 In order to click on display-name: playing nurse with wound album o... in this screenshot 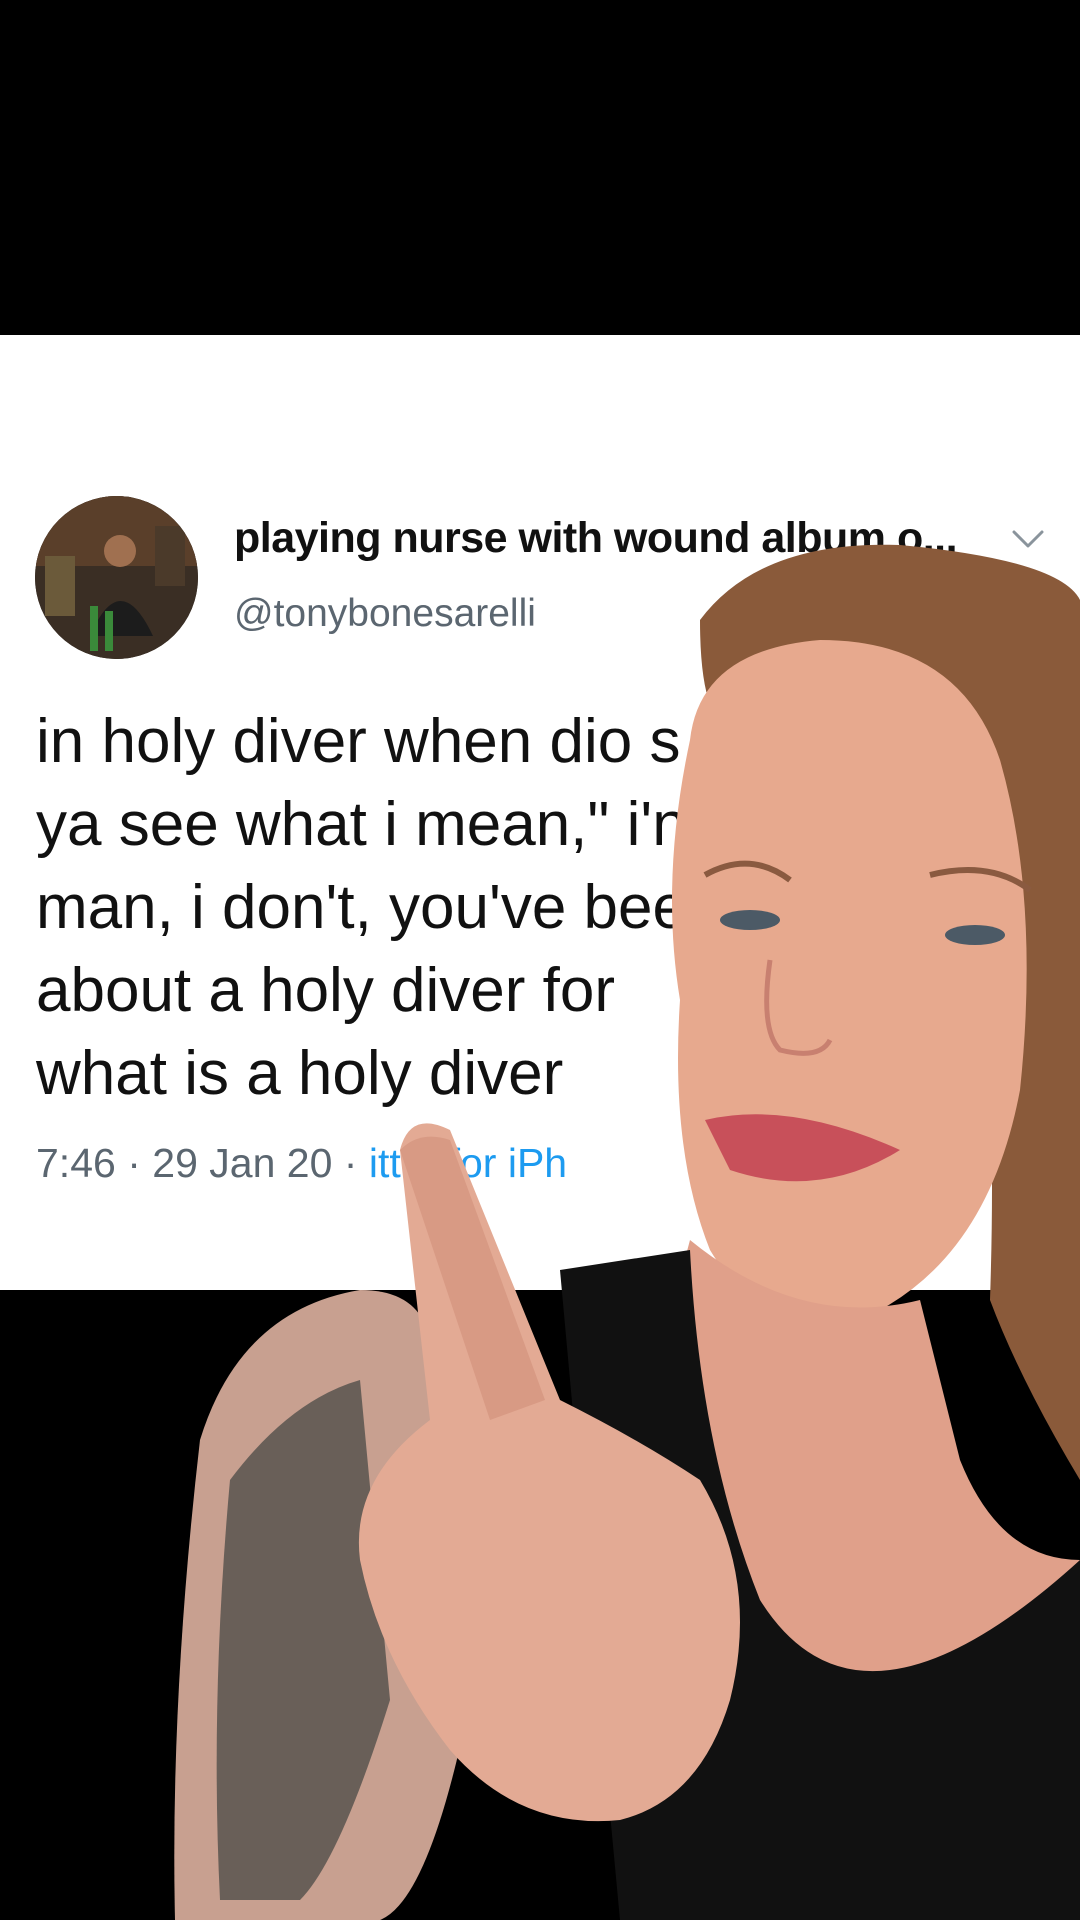, I will do `click(604, 538)`.